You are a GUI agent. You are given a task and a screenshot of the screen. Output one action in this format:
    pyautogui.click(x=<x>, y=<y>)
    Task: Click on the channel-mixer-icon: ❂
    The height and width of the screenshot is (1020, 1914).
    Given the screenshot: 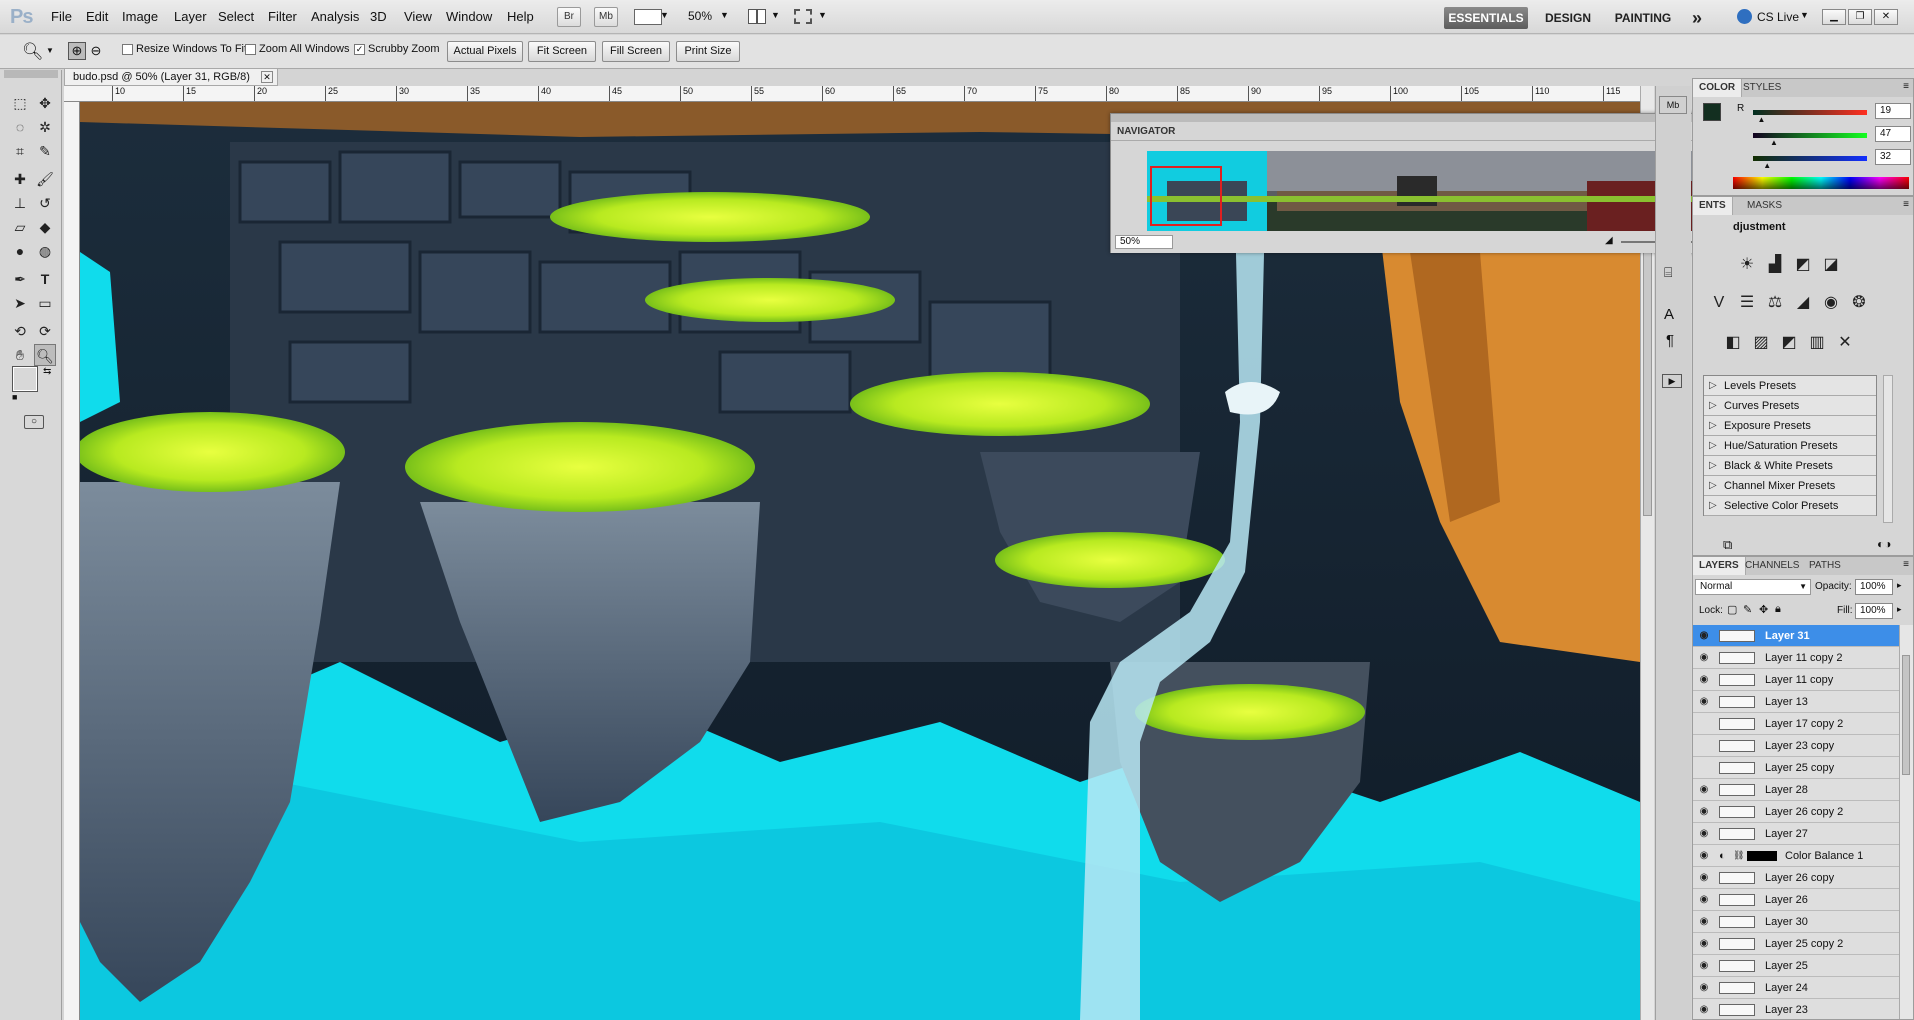 What is the action you would take?
    pyautogui.click(x=1859, y=303)
    